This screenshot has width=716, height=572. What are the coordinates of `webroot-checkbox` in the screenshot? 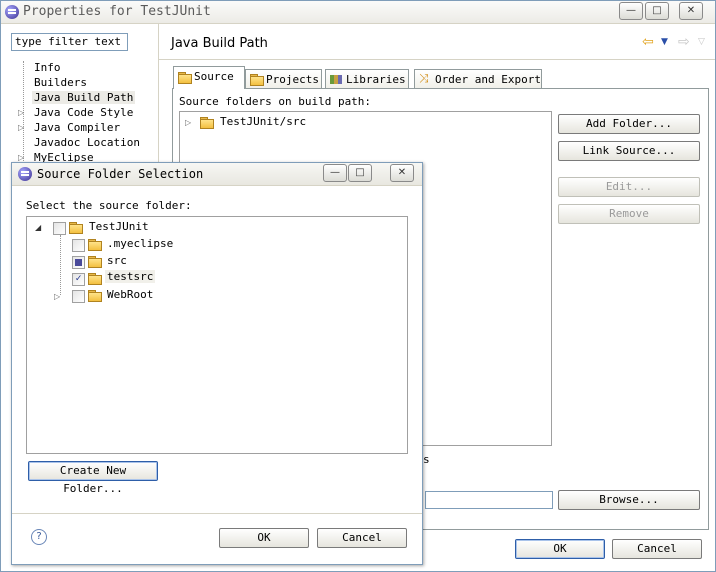 It's located at (78, 296).